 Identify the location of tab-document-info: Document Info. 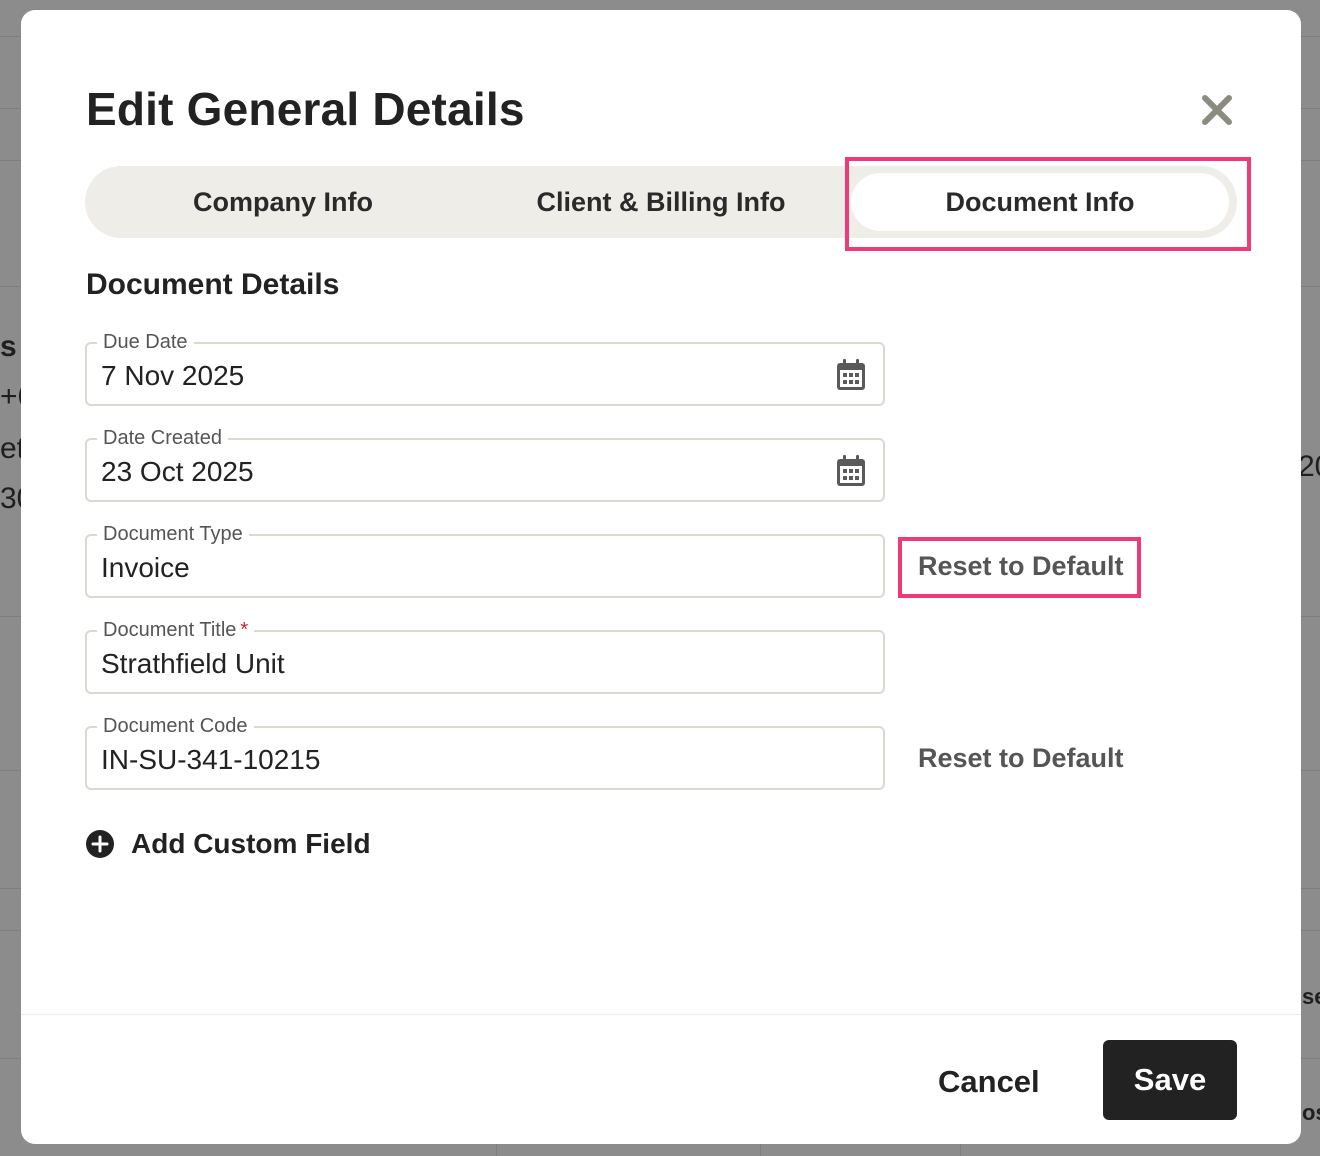
(1040, 202).